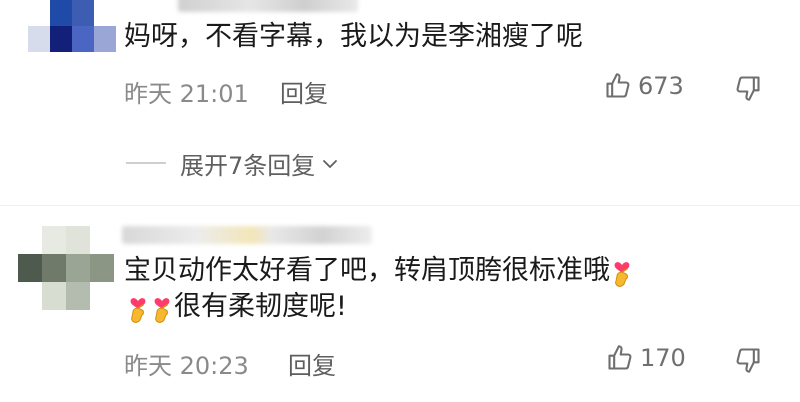 The height and width of the screenshot is (402, 800). Describe the element at coordinates (247, 235) in the screenshot. I see `commenter-2-name-blurred` at that location.